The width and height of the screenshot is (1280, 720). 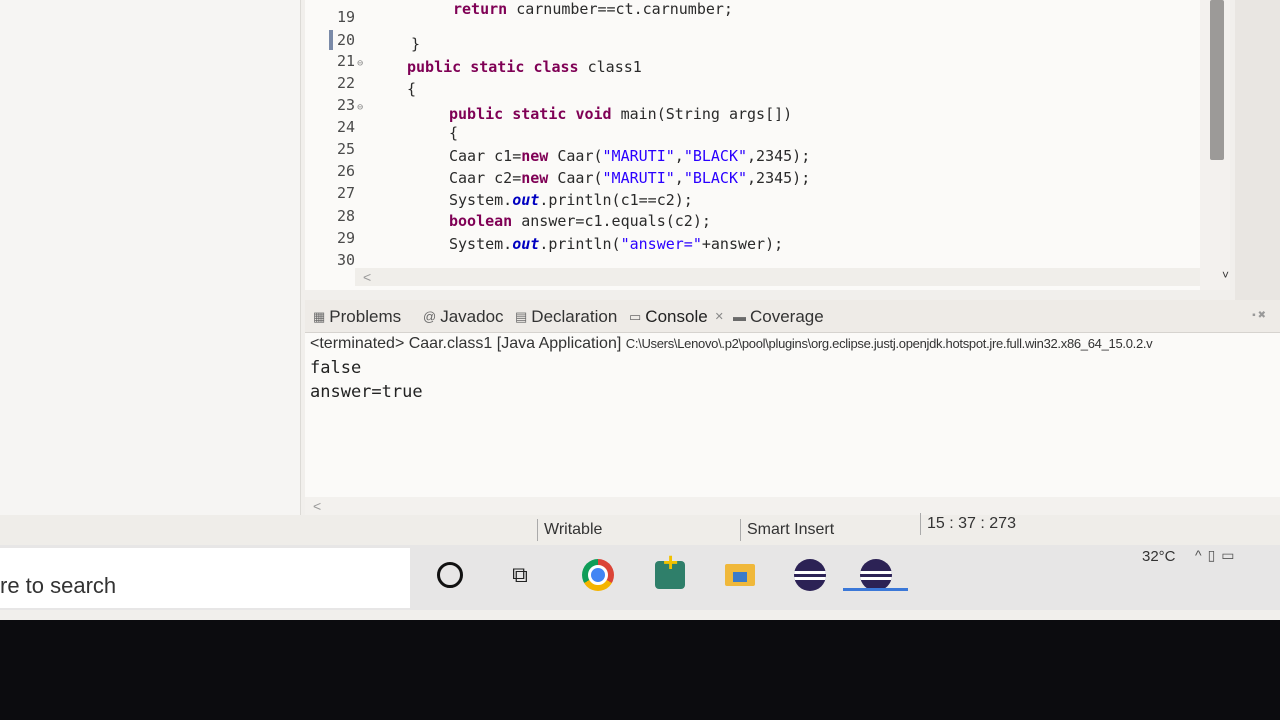 What do you see at coordinates (810, 575) in the screenshot?
I see `eclipse-icon` at bounding box center [810, 575].